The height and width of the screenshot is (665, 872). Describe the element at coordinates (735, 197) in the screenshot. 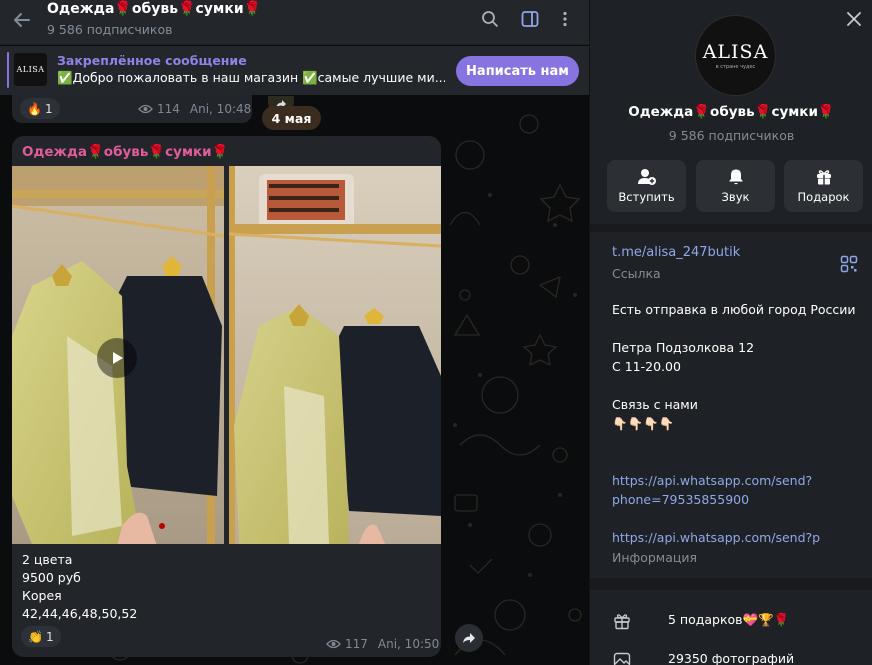

I see `sound-label: Звук` at that location.